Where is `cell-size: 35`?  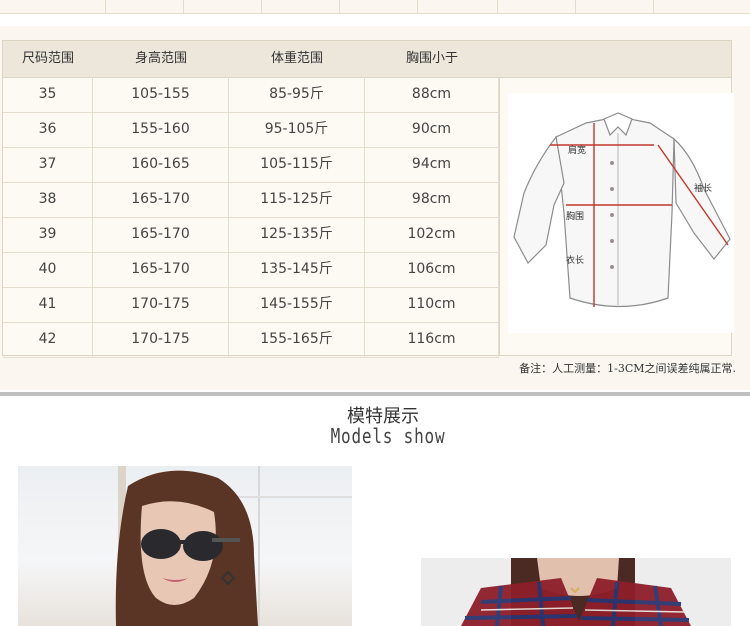 cell-size: 35 is located at coordinates (48, 94).